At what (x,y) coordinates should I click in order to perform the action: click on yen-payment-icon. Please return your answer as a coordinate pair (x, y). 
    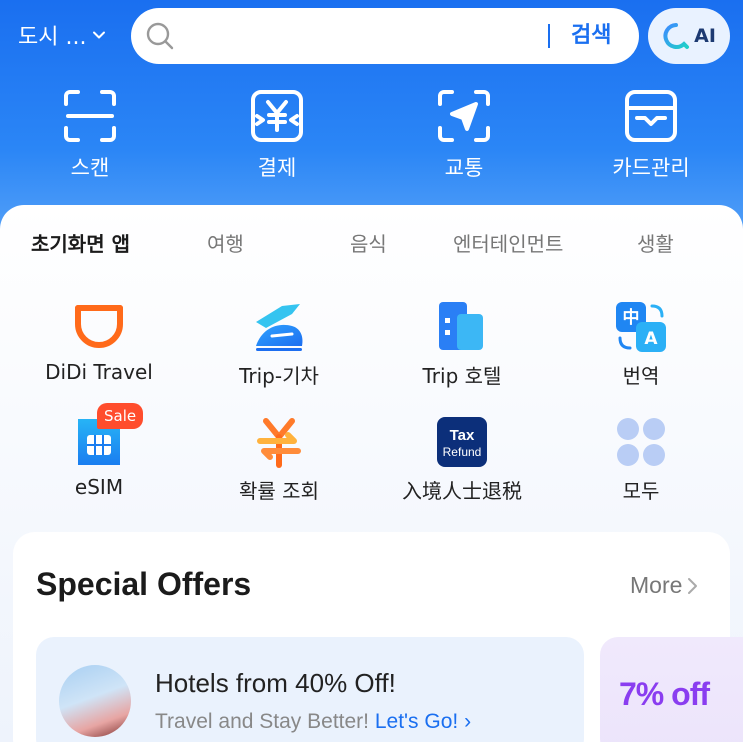
    Looking at the image, I should click on (277, 116).